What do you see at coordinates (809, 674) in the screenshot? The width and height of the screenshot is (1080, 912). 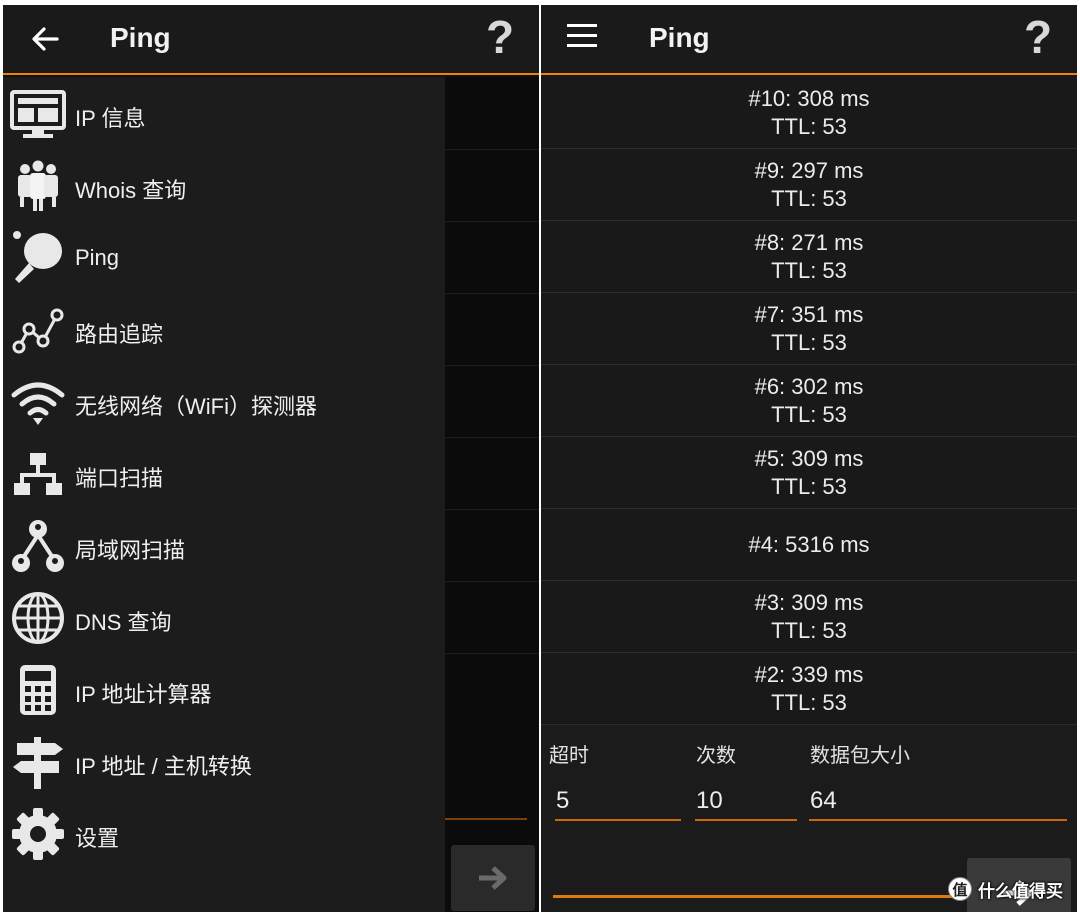 I see `ping-result-time: #2: 339 ms` at bounding box center [809, 674].